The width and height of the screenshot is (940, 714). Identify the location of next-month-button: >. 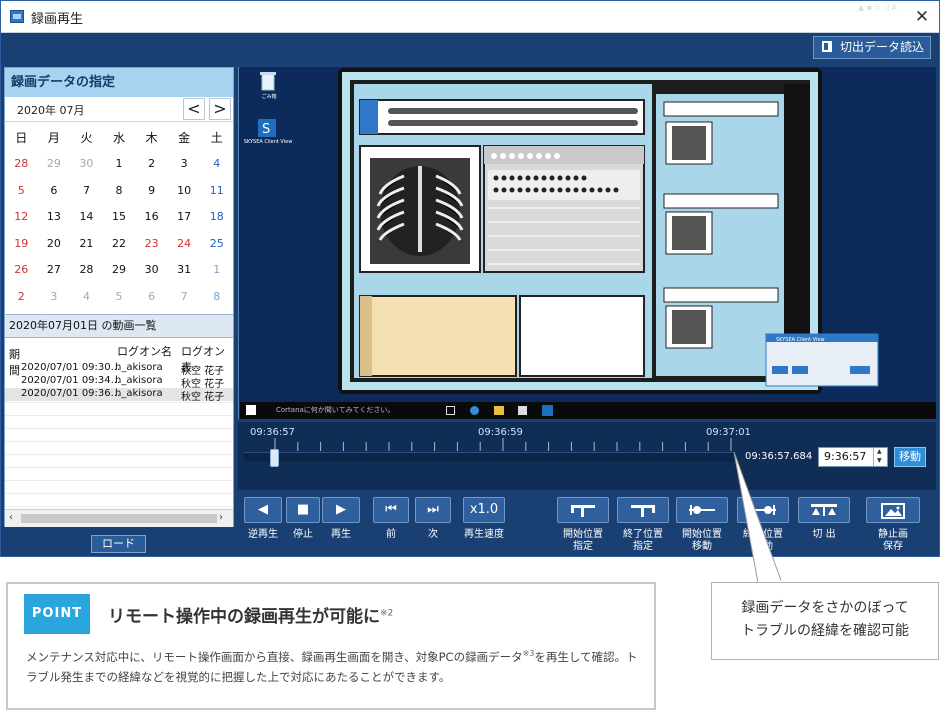
(220, 109).